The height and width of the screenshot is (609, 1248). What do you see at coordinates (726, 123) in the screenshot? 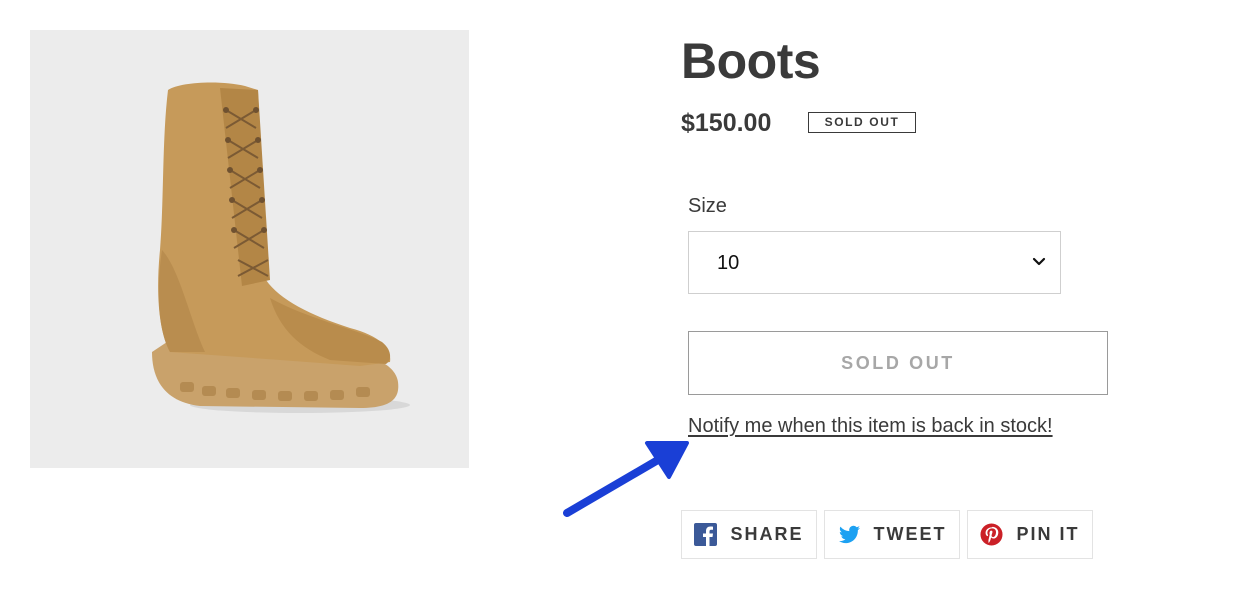
I see `product-price: $150.00` at bounding box center [726, 123].